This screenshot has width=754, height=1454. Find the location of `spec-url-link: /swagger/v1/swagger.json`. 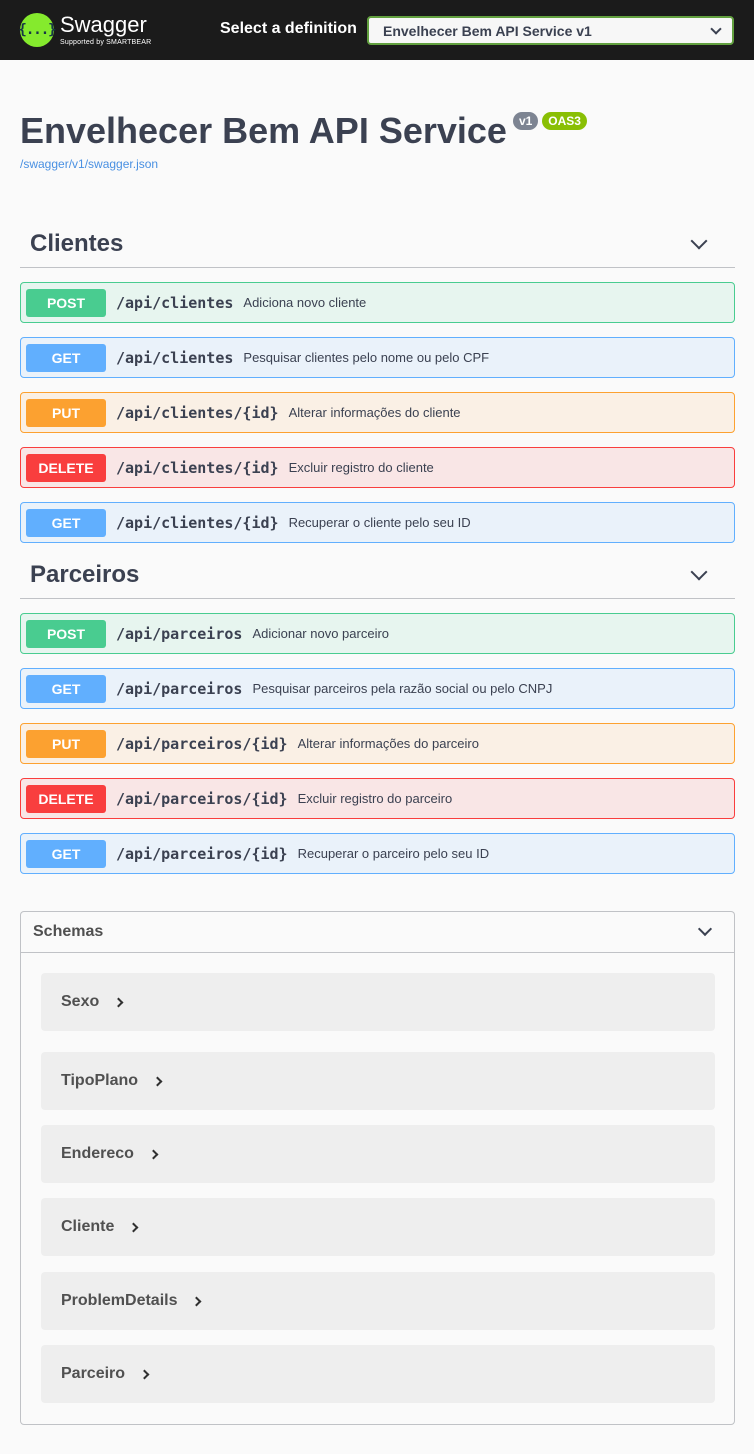

spec-url-link: /swagger/v1/swagger.json is located at coordinates (89, 164).